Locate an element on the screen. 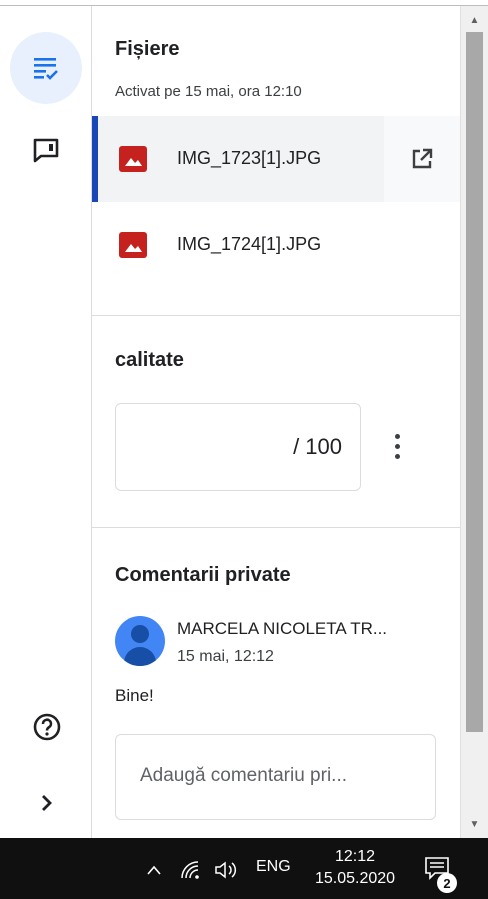 The image size is (488, 899). files-subtitle: Activat pe 15 mai, ora 12:10 is located at coordinates (208, 91).